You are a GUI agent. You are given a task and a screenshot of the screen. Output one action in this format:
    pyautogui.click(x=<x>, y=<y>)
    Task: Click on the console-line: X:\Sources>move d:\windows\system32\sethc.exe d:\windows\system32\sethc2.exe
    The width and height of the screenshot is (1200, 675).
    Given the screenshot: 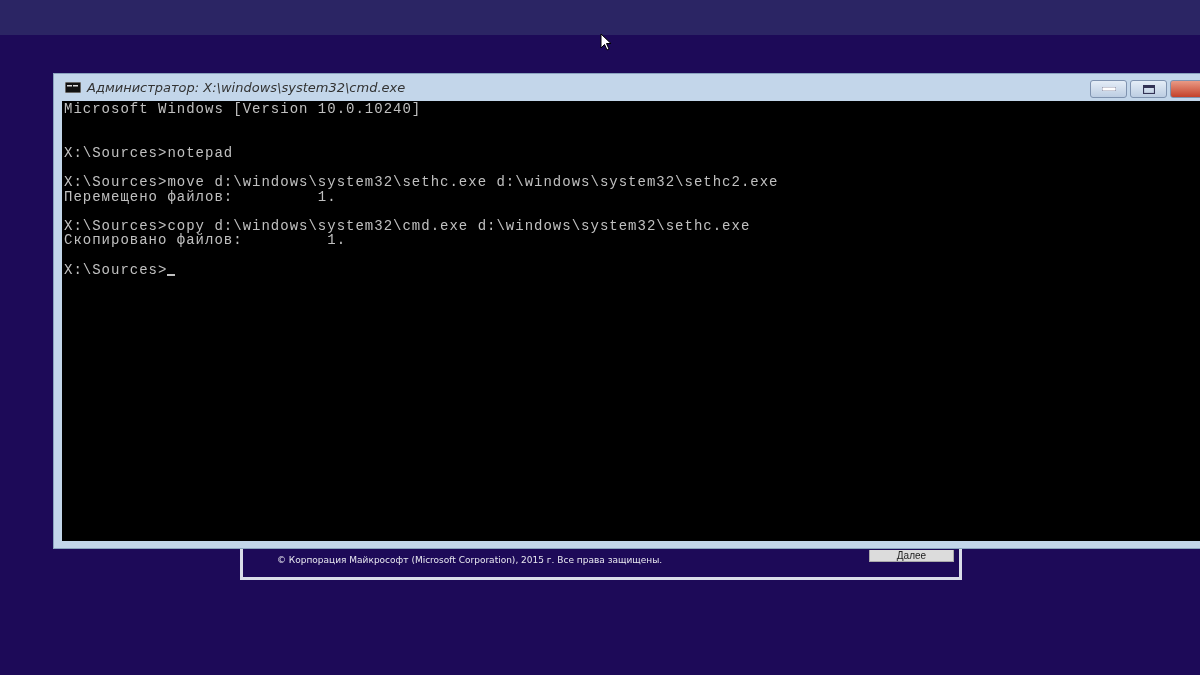 What is the action you would take?
    pyautogui.click(x=421, y=182)
    